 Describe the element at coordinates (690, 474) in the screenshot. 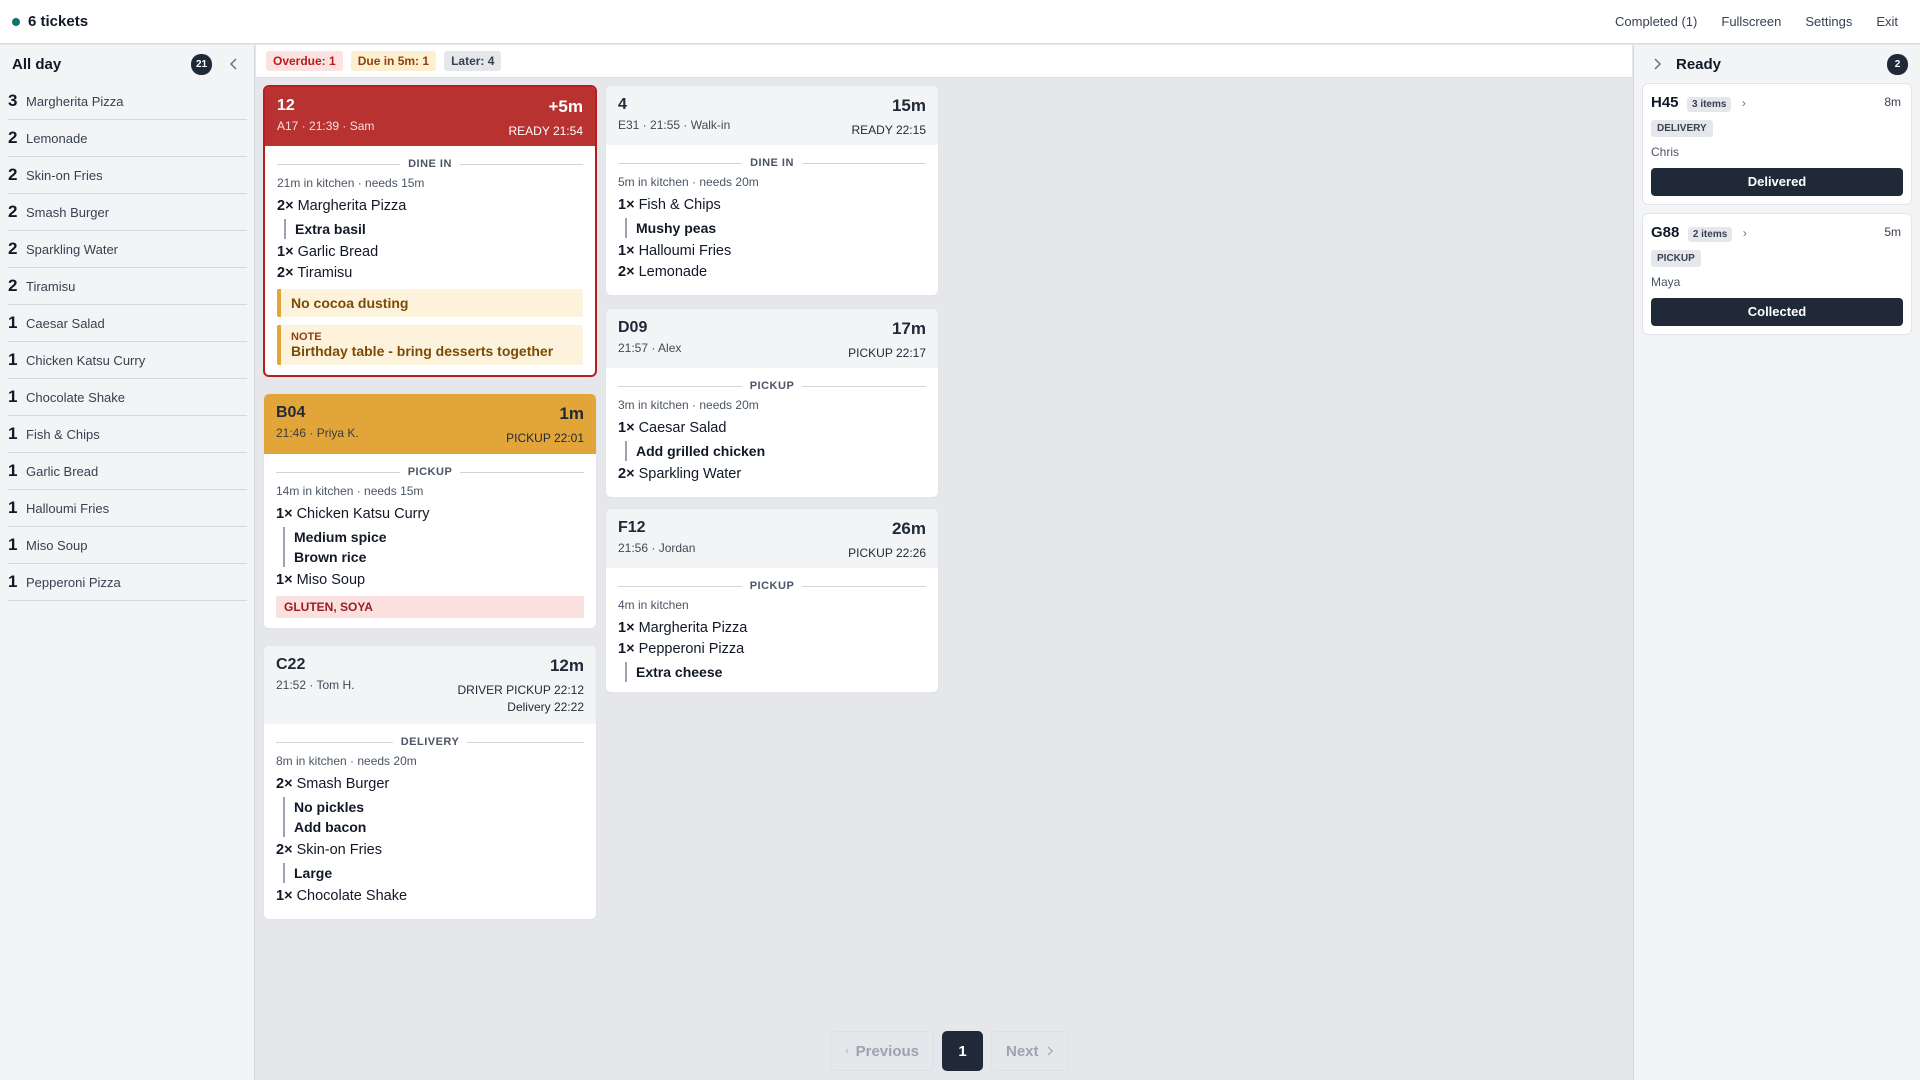

I see `item-name: Sparkling Water` at that location.